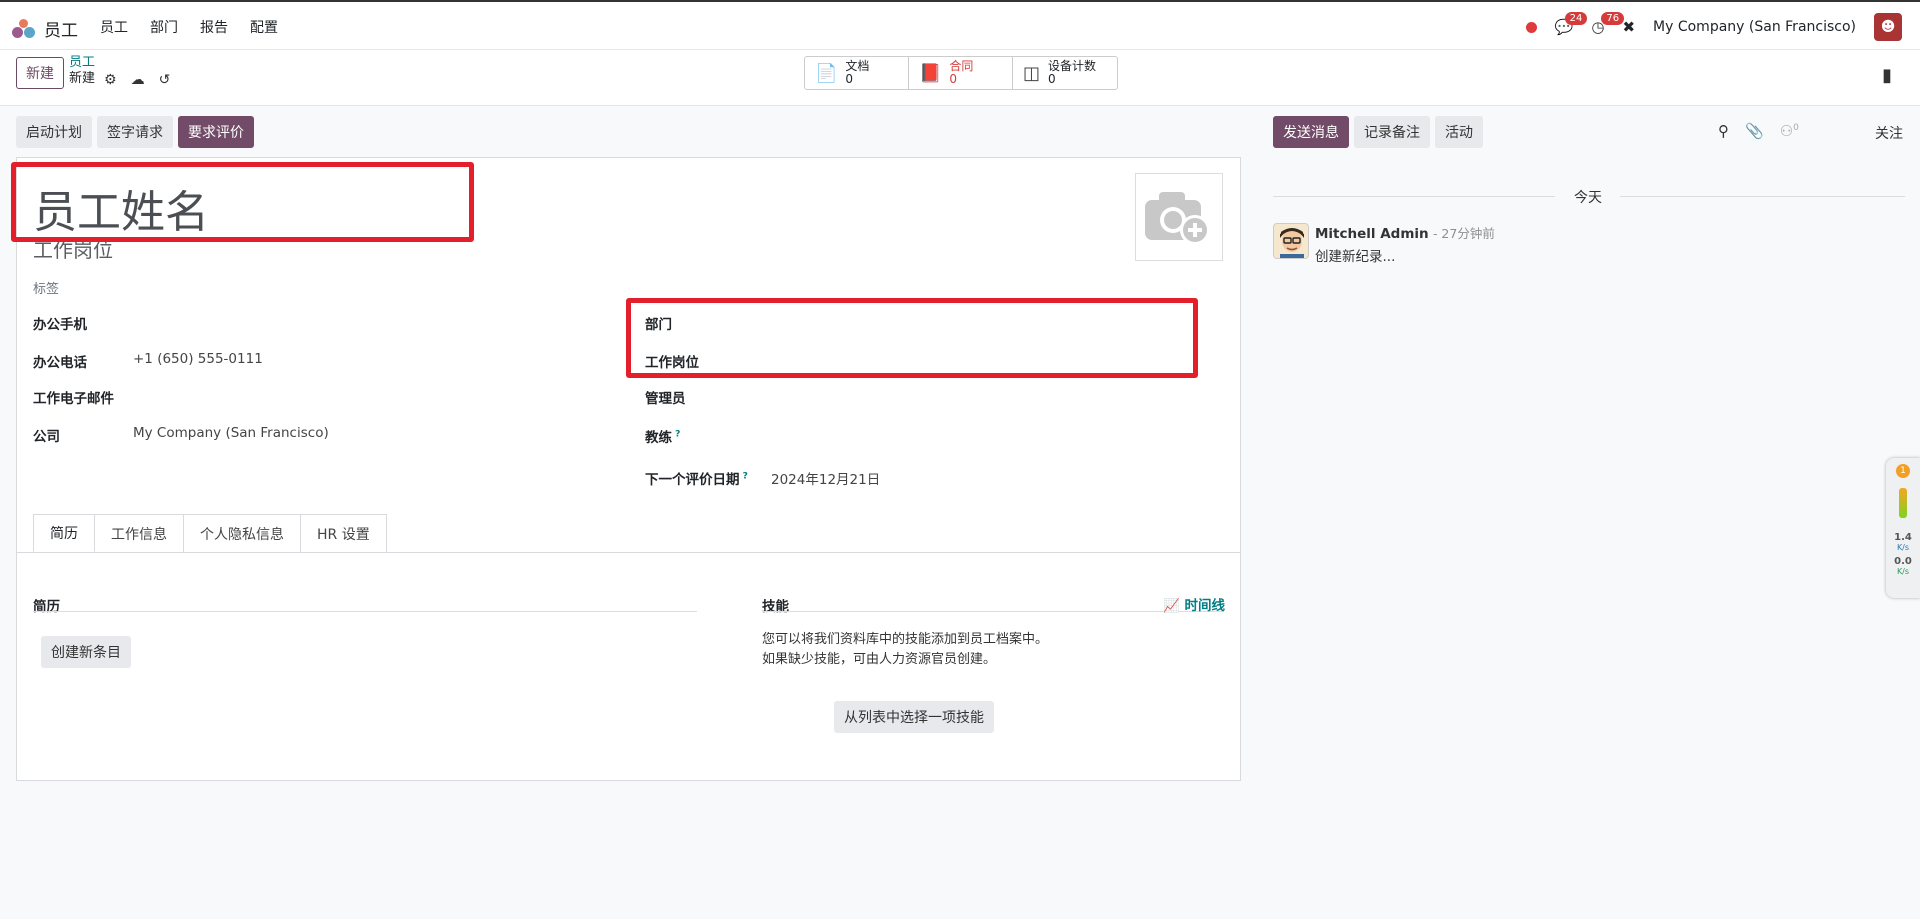 The width and height of the screenshot is (1920, 919). Describe the element at coordinates (905, 639) in the screenshot. I see `skills-hint-line: 您可以将我们资料库中的技能添加到员工档案中。` at that location.